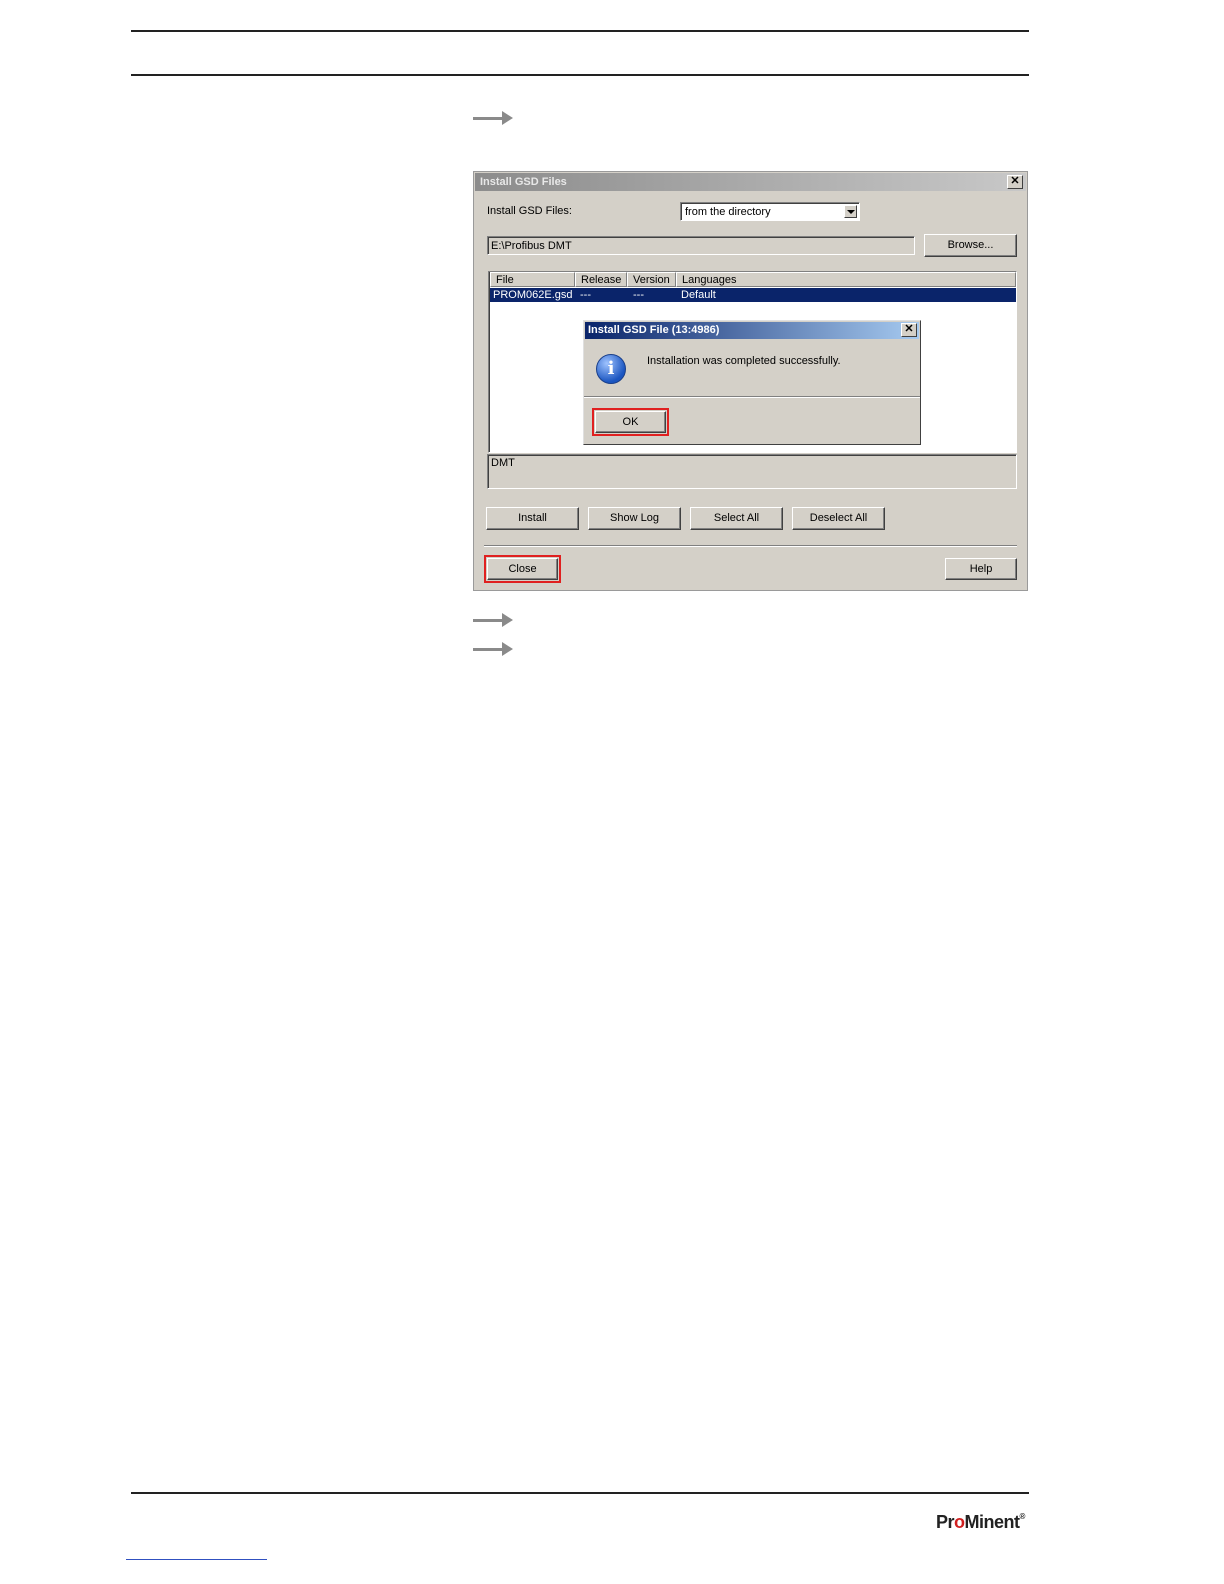 The height and width of the screenshot is (1584, 1224). I want to click on prominent-logo: ProMinent®, so click(980, 1522).